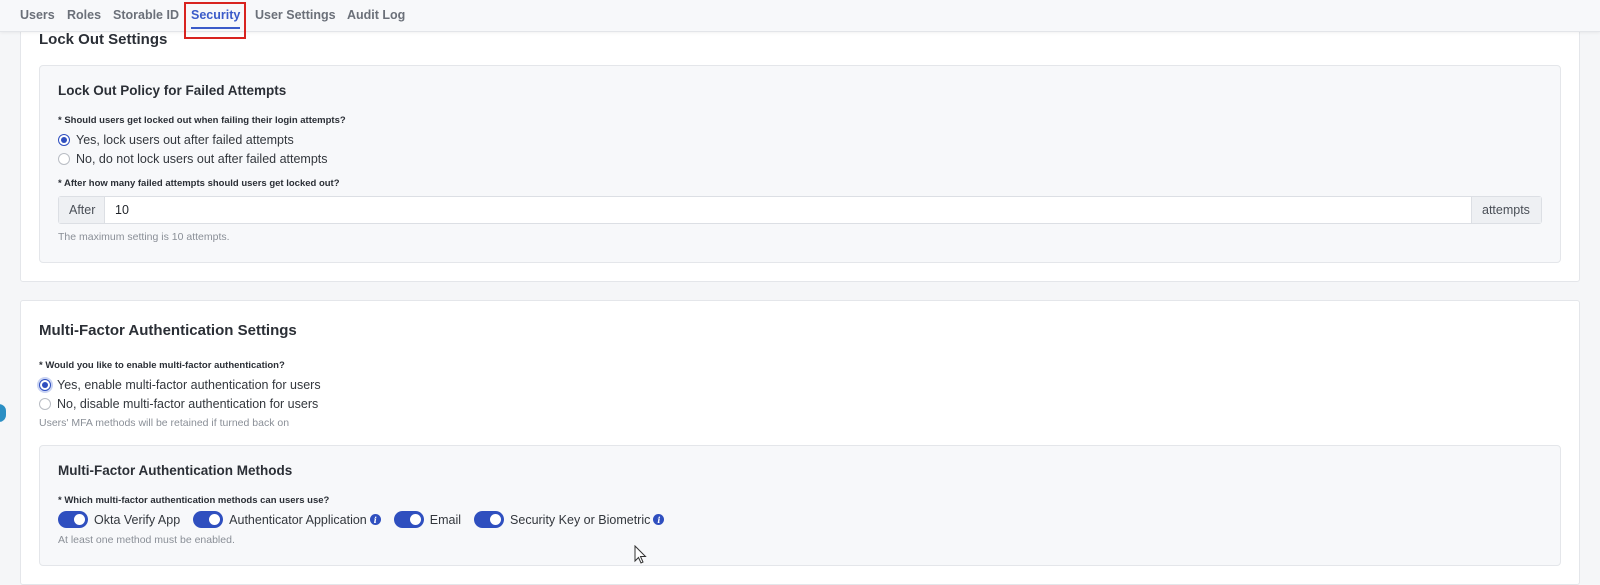  I want to click on lockout-title: Lock Out Settings, so click(103, 39).